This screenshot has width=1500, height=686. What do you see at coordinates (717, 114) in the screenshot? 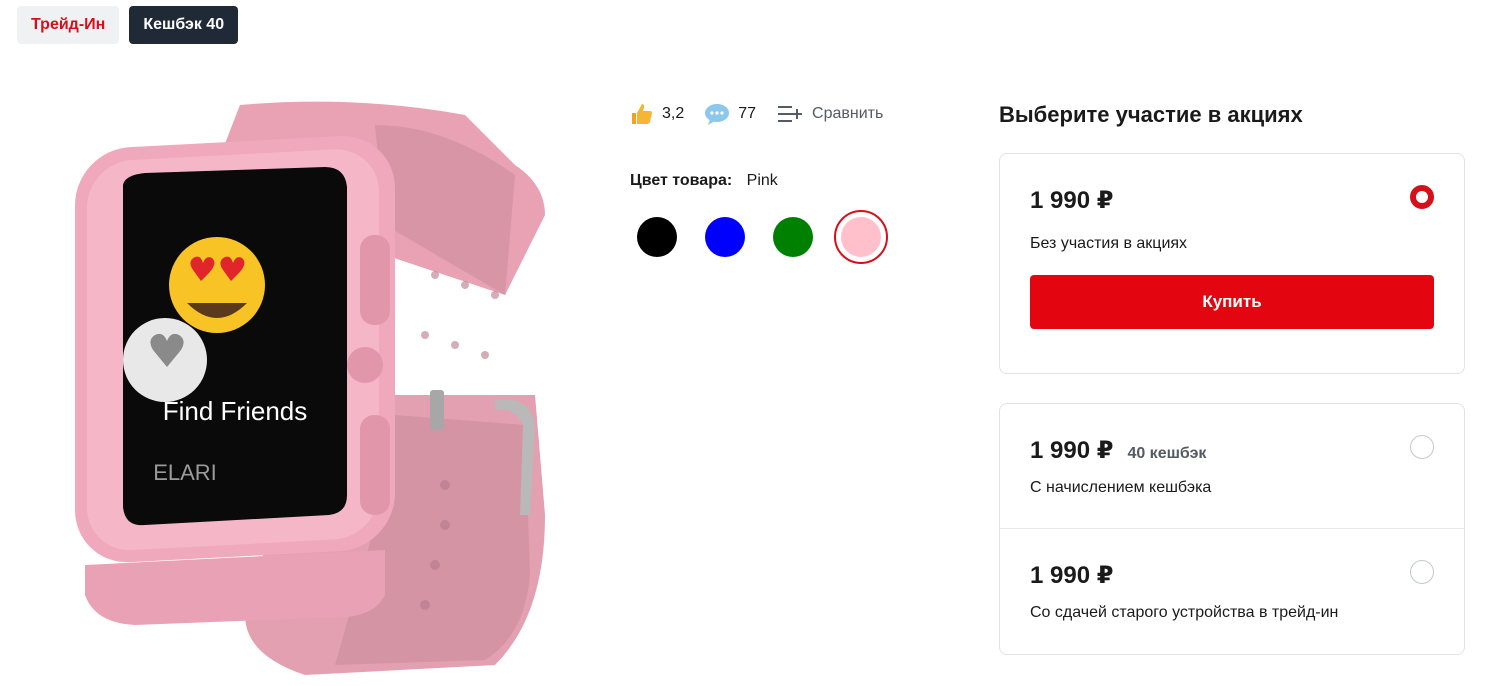
I see `speech-bubble-icon` at bounding box center [717, 114].